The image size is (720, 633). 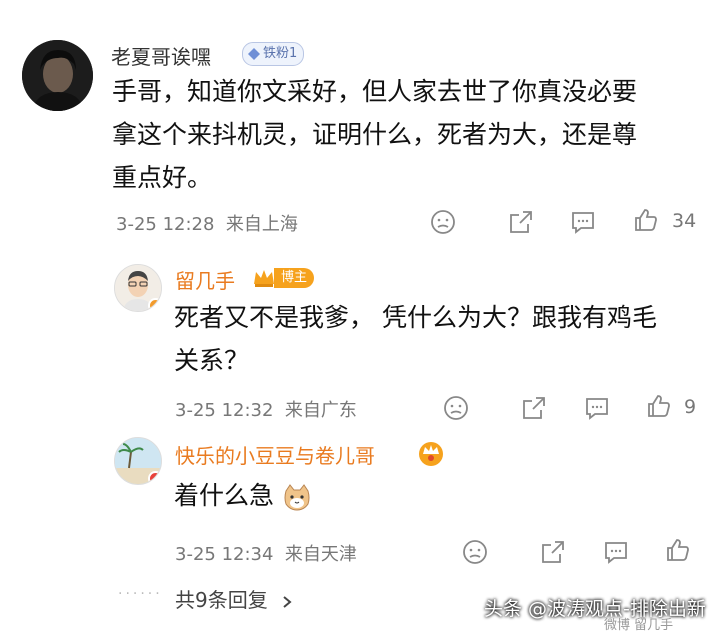 What do you see at coordinates (254, 54) in the screenshot?
I see `diamond-icon` at bounding box center [254, 54].